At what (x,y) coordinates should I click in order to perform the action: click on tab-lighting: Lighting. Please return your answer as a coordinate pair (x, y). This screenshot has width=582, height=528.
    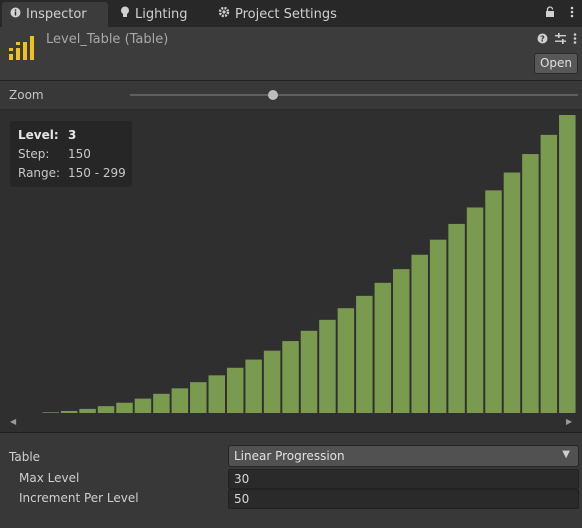
    Looking at the image, I should click on (150, 14).